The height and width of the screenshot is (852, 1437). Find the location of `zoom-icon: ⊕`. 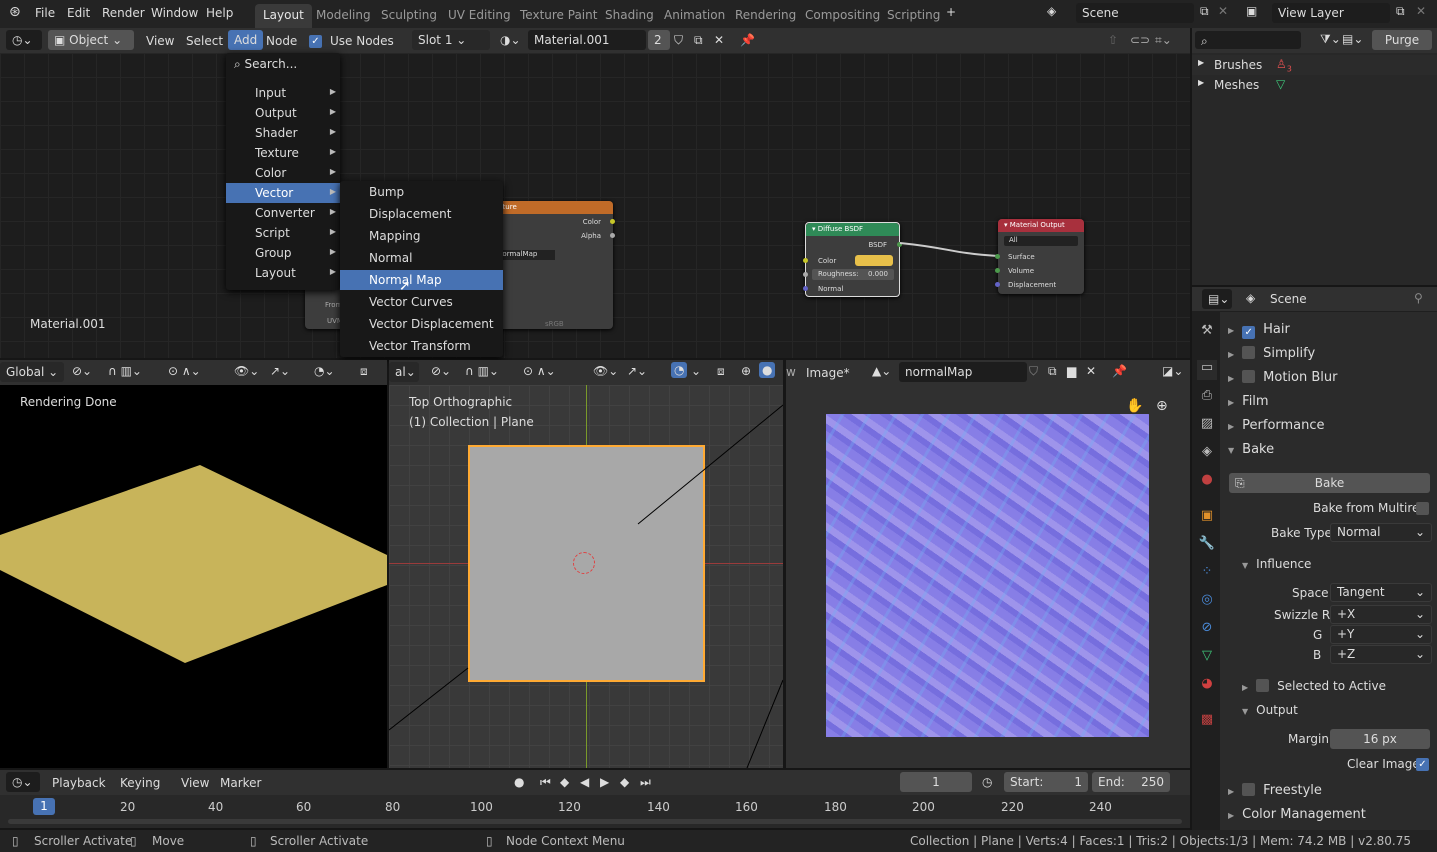

zoom-icon: ⊕ is located at coordinates (1162, 406).